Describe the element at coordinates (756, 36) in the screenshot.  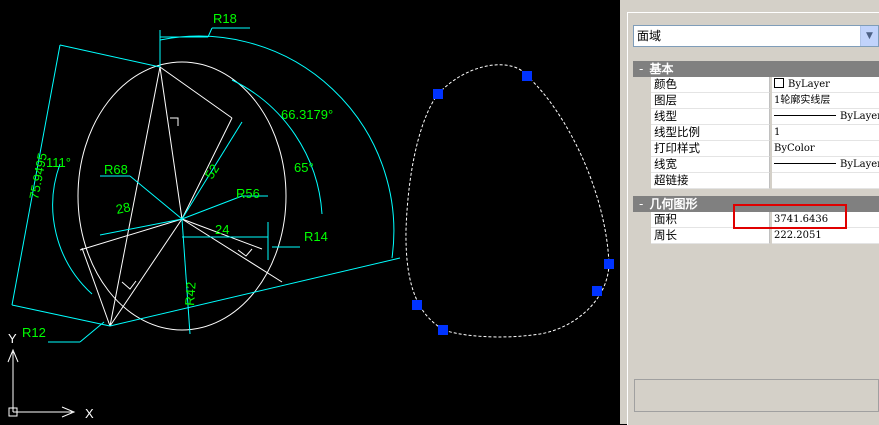
I see `object-type-select: 面域 ▼` at that location.